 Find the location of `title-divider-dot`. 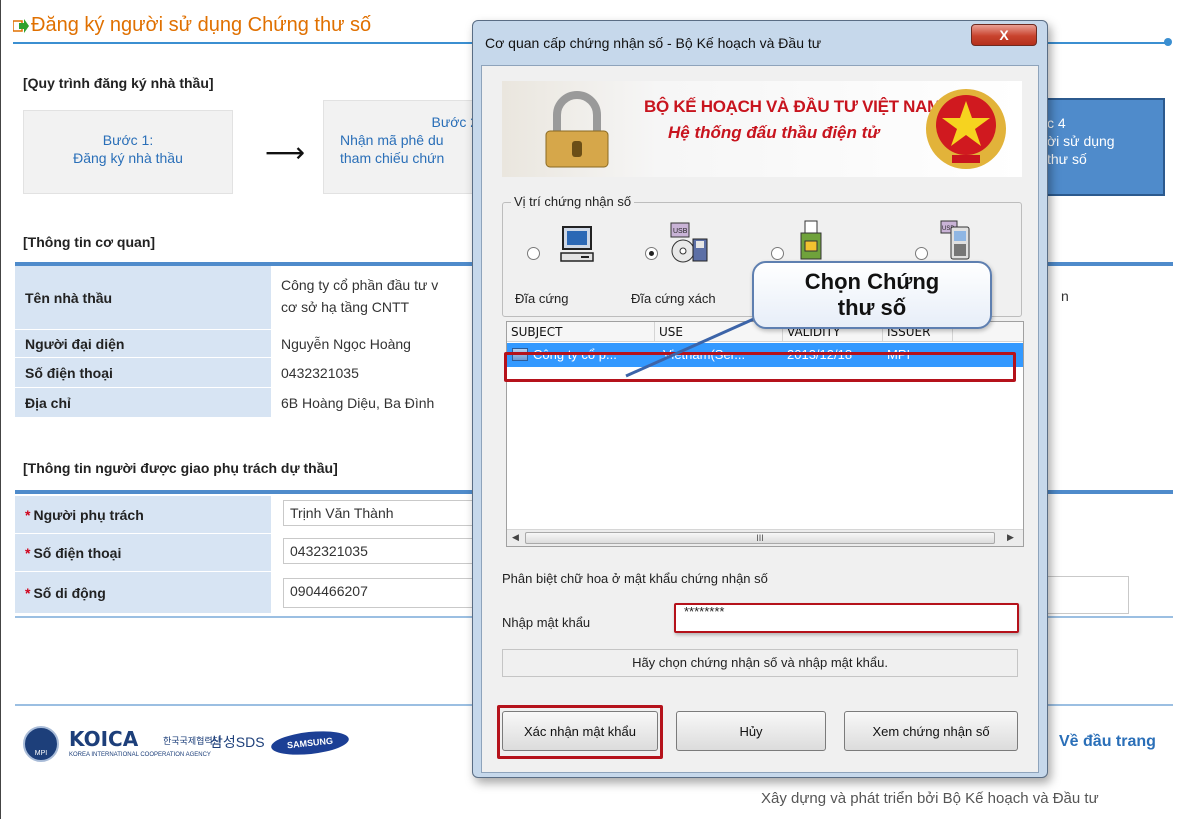

title-divider-dot is located at coordinates (1168, 42).